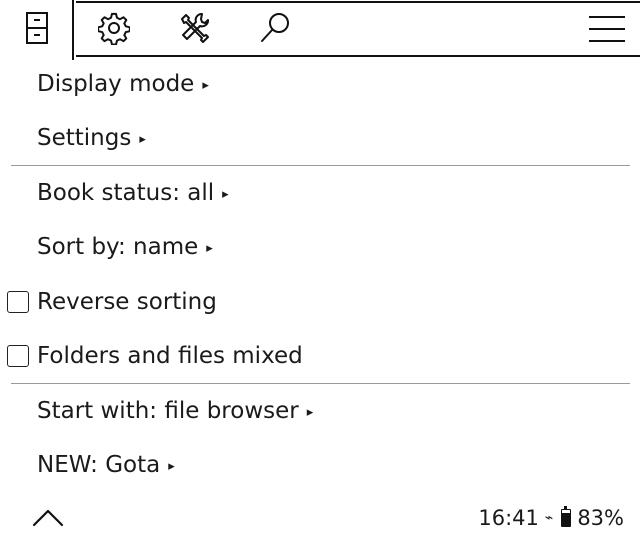  What do you see at coordinates (358, 2) in the screenshot?
I see `toolbar-top-border` at bounding box center [358, 2].